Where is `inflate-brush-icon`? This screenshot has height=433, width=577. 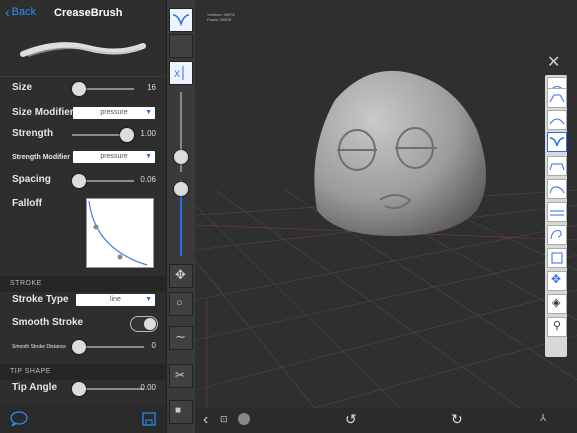
inflate-brush-icon is located at coordinates (556, 235).